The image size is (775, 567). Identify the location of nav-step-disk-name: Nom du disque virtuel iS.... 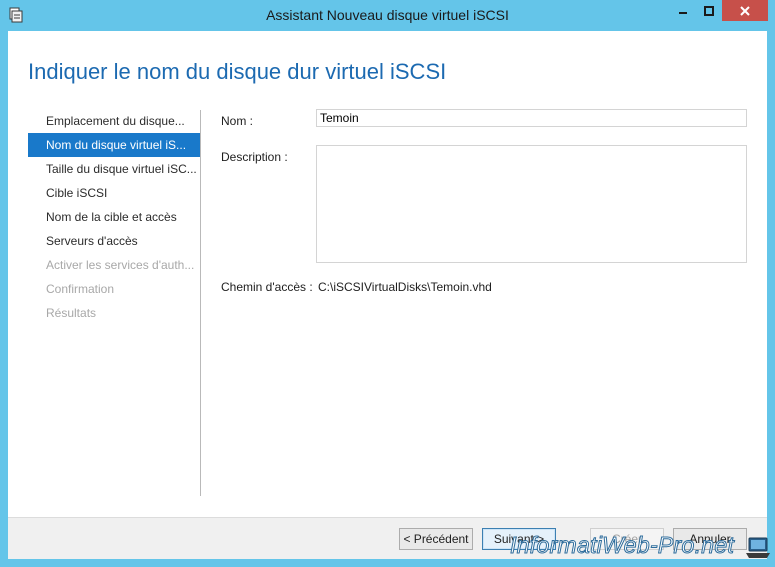
(114, 145).